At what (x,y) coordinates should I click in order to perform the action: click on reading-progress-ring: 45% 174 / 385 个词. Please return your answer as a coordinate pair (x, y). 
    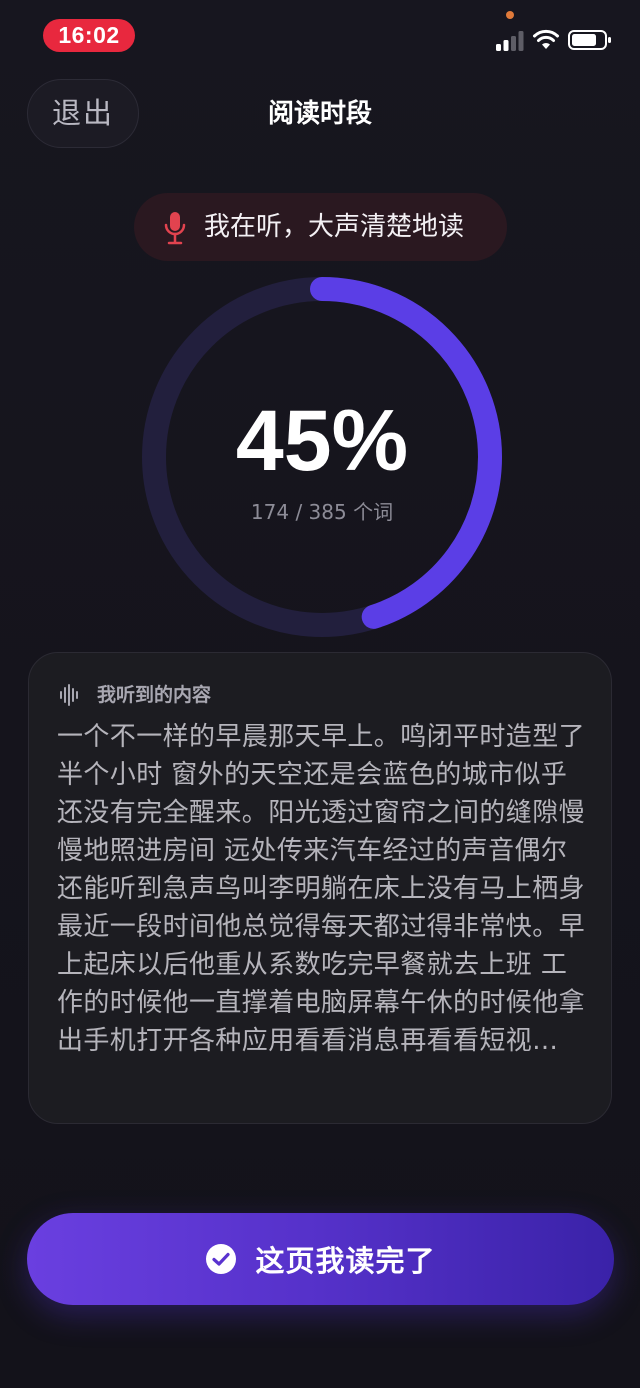
    Looking at the image, I should click on (322, 457).